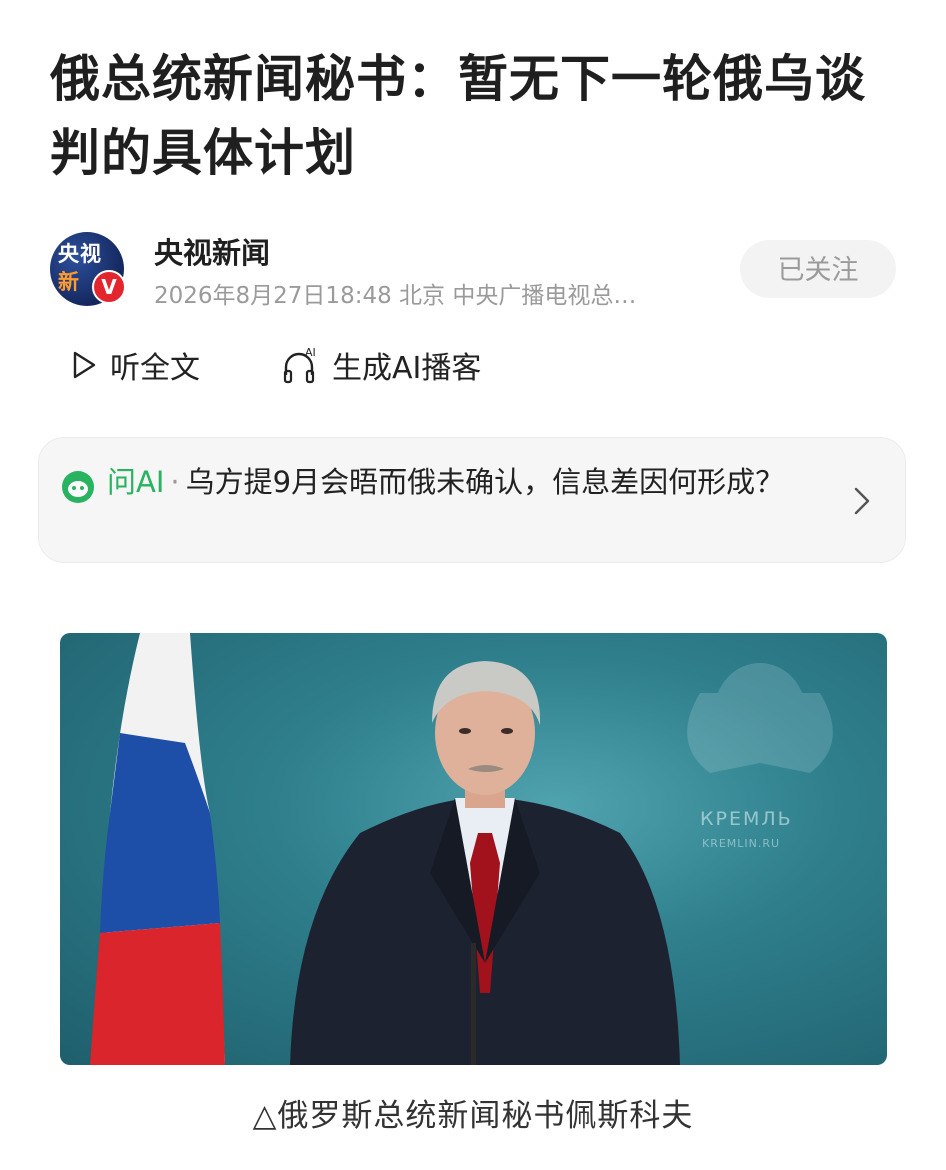 The image size is (946, 1170). I want to click on avatar-logo-top: 央视, so click(80, 254).